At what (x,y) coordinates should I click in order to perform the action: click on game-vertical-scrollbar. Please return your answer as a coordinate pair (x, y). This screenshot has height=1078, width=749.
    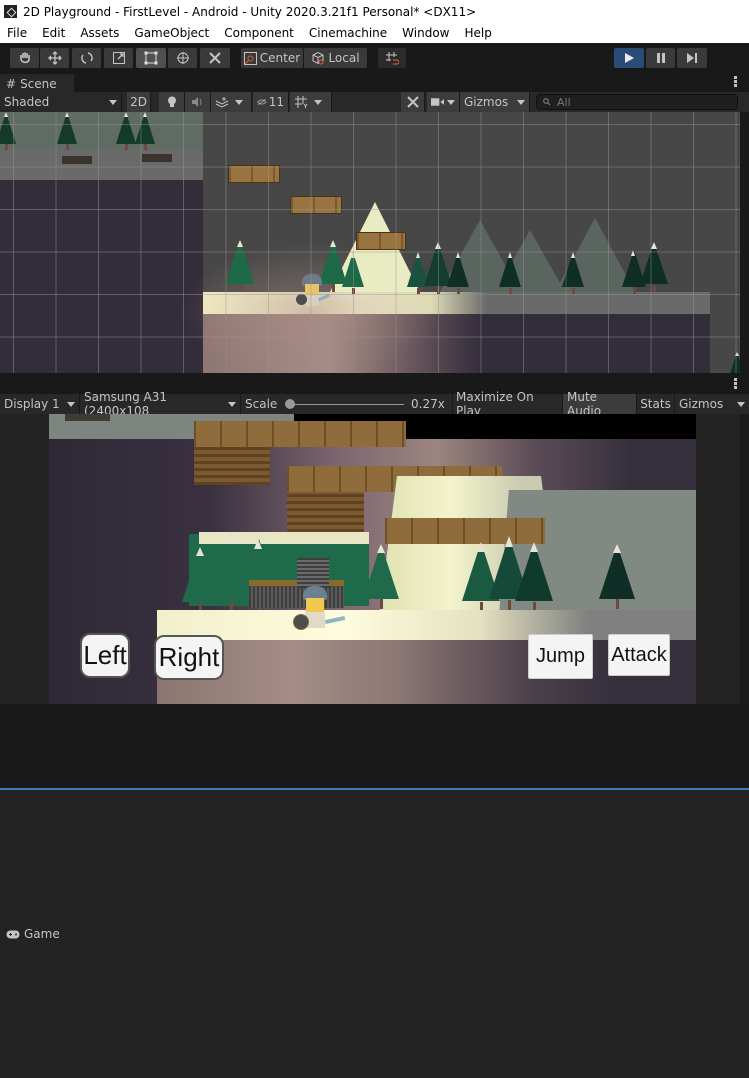
    Looking at the image, I should click on (744, 559).